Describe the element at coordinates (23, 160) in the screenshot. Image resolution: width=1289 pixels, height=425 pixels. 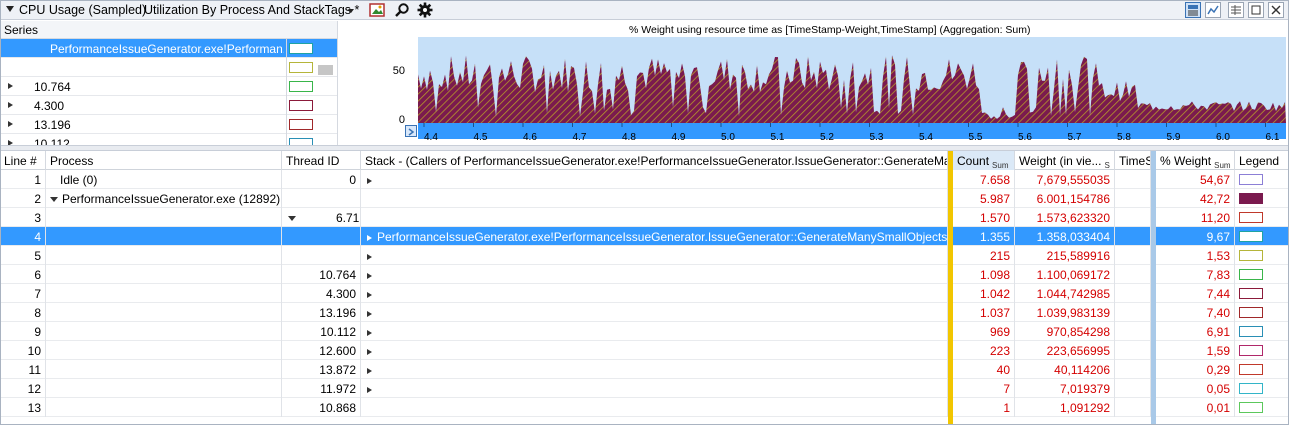
I see `column-header-line: Line #` at that location.